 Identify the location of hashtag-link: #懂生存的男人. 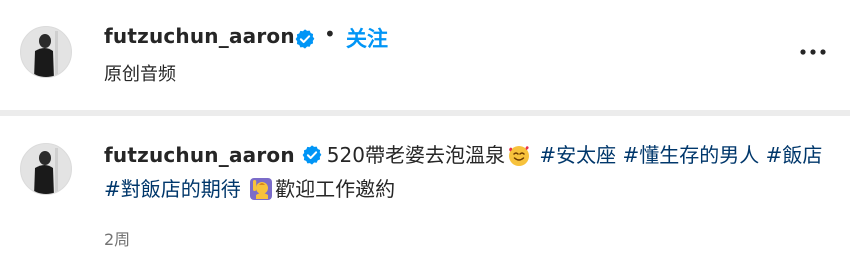
(690, 155).